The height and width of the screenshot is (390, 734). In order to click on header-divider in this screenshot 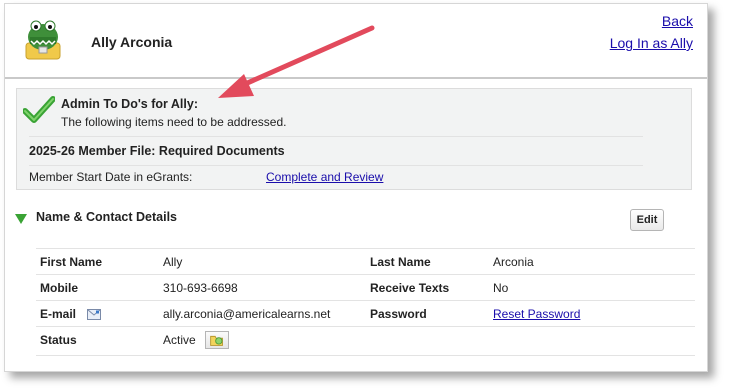, I will do `click(356, 78)`.